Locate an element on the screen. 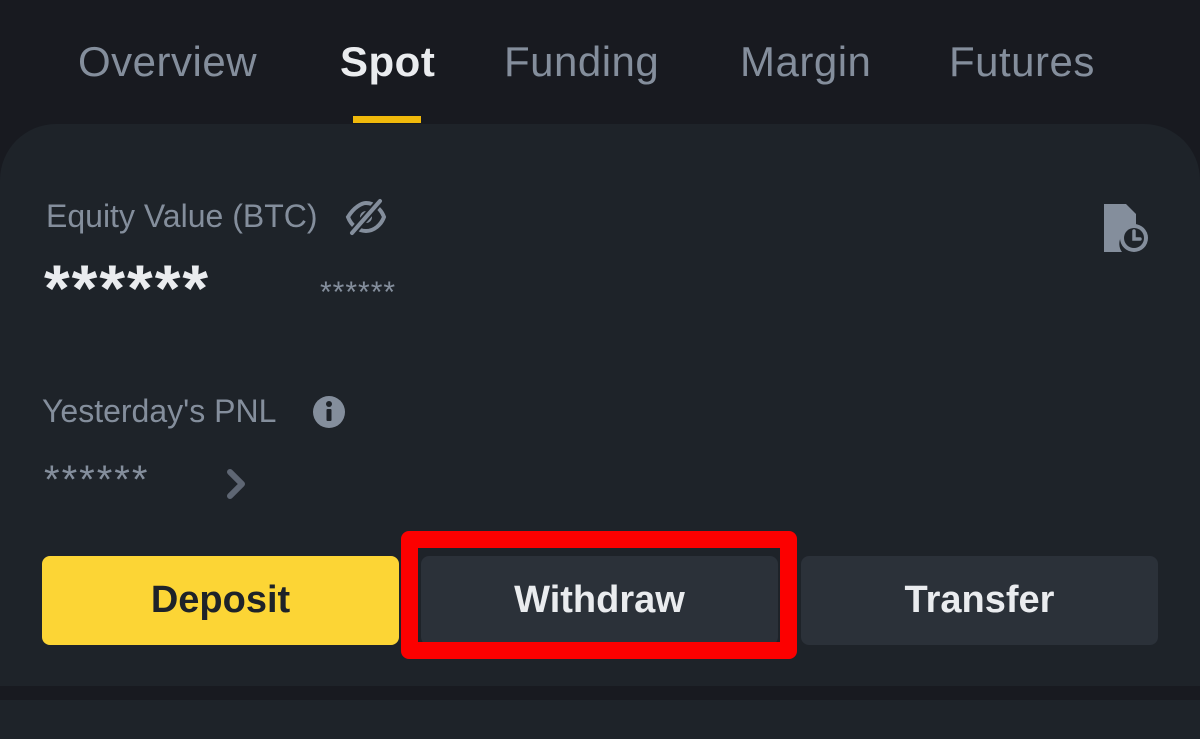  next-section-panel is located at coordinates (600, 719).